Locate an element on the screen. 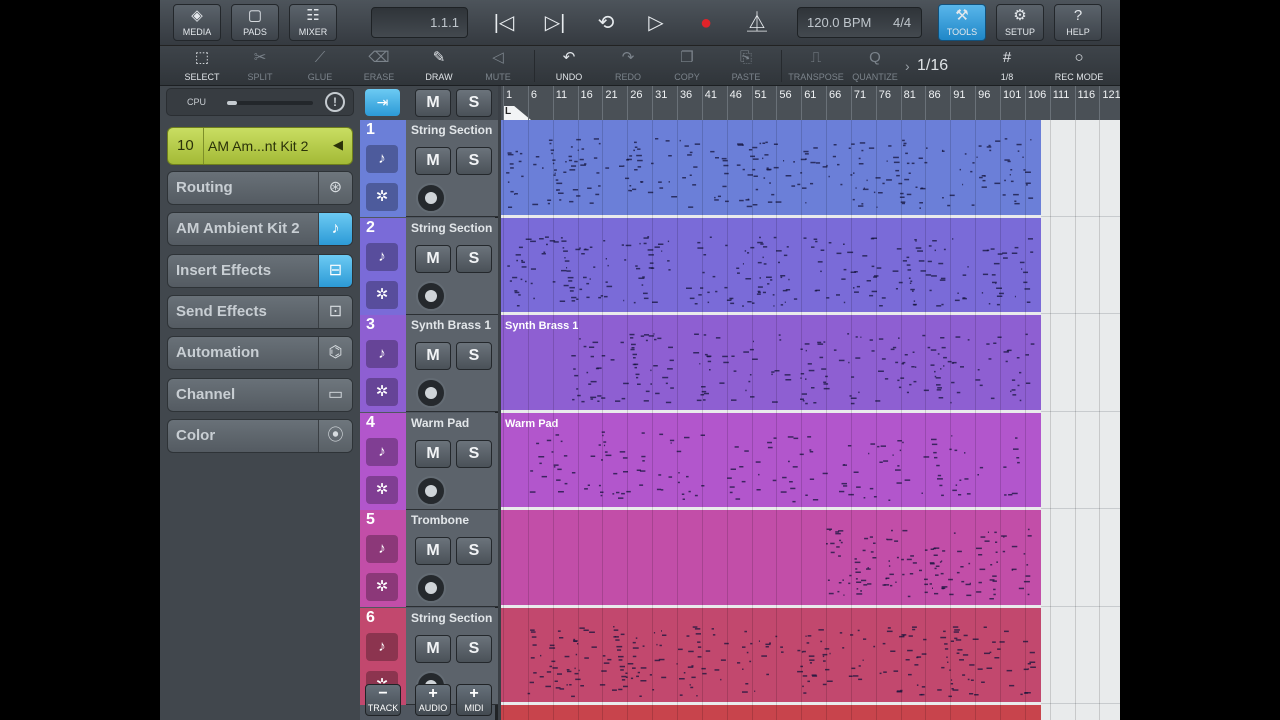  color-icon: ⦿ is located at coordinates (335, 435).